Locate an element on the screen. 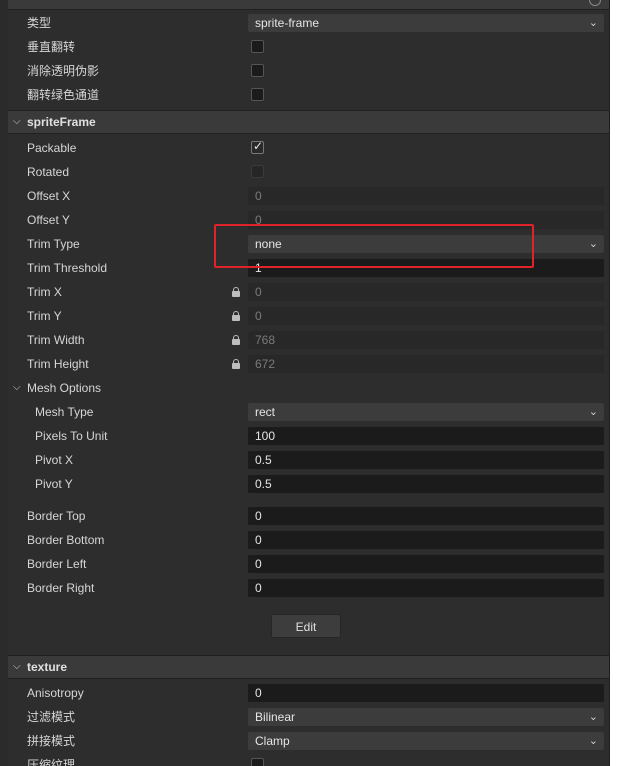  pixels-to-unit-row: Pixels To Unit 100 is located at coordinates (308, 436).